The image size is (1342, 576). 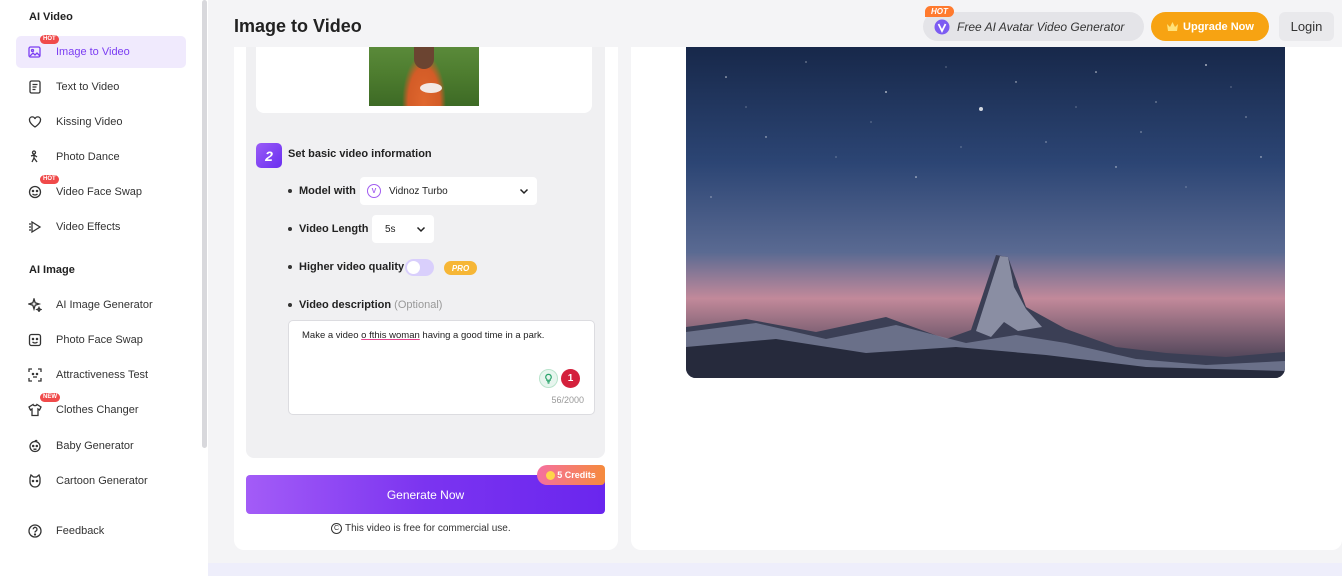 I want to click on sidebar-item-label: Image to Video, so click(x=93, y=52).